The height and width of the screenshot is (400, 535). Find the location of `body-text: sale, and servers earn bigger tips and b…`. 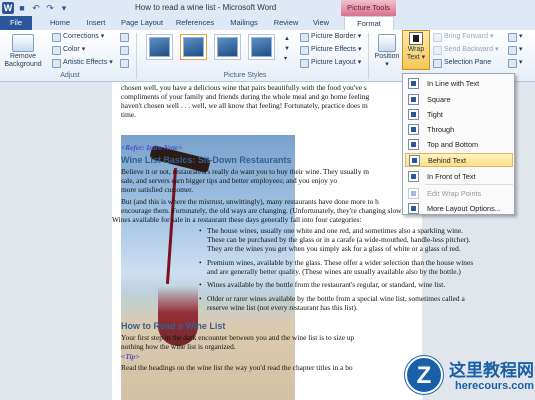

body-text: sale, and servers earn bigger tips and b… is located at coordinates (229, 180).